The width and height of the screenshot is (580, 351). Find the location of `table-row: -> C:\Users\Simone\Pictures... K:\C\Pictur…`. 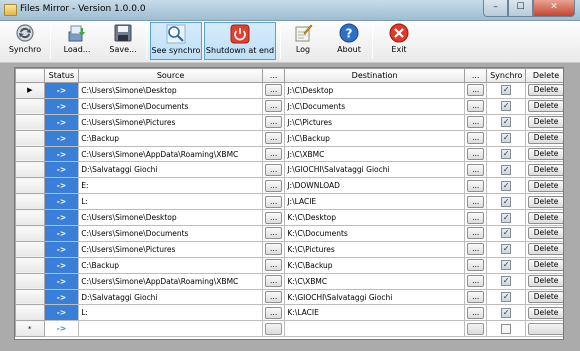

table-row: -> C:\Users\Simone\Pictures... K:\C\Pictur… is located at coordinates (289, 249).